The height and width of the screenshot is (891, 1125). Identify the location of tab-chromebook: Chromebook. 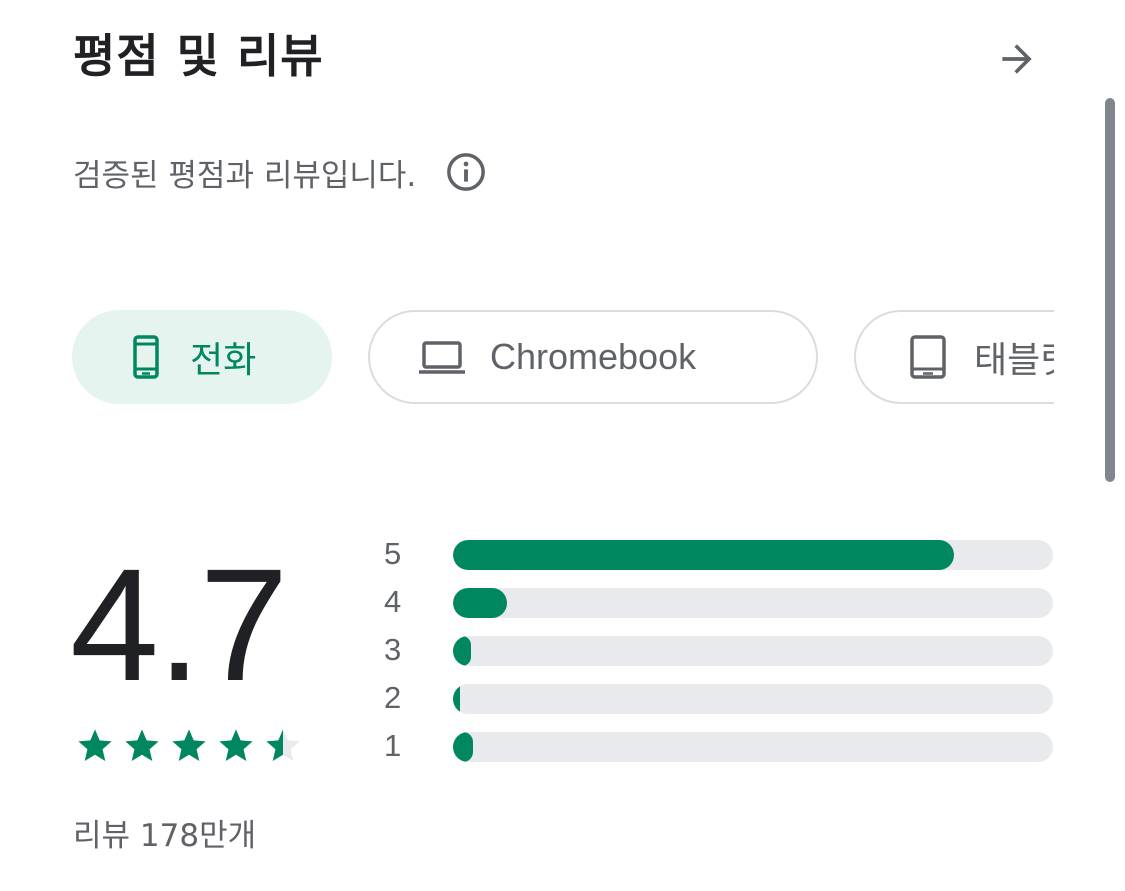
(593, 357).